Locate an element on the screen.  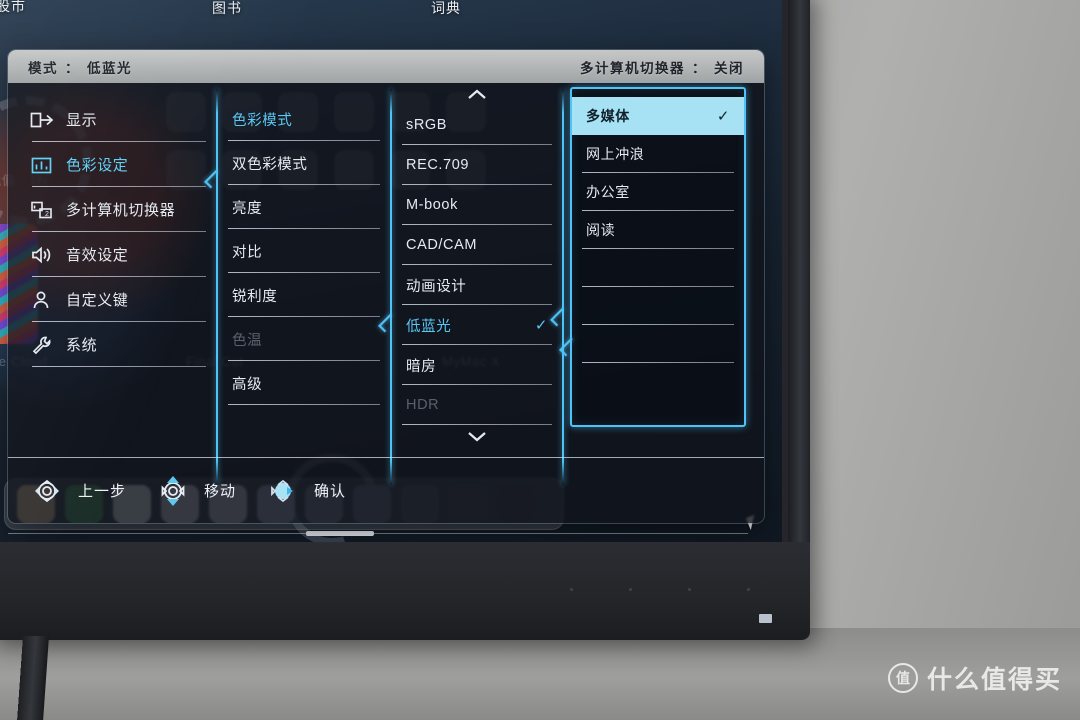
kvm-switch-icon: 2 is located at coordinates (42, 210).